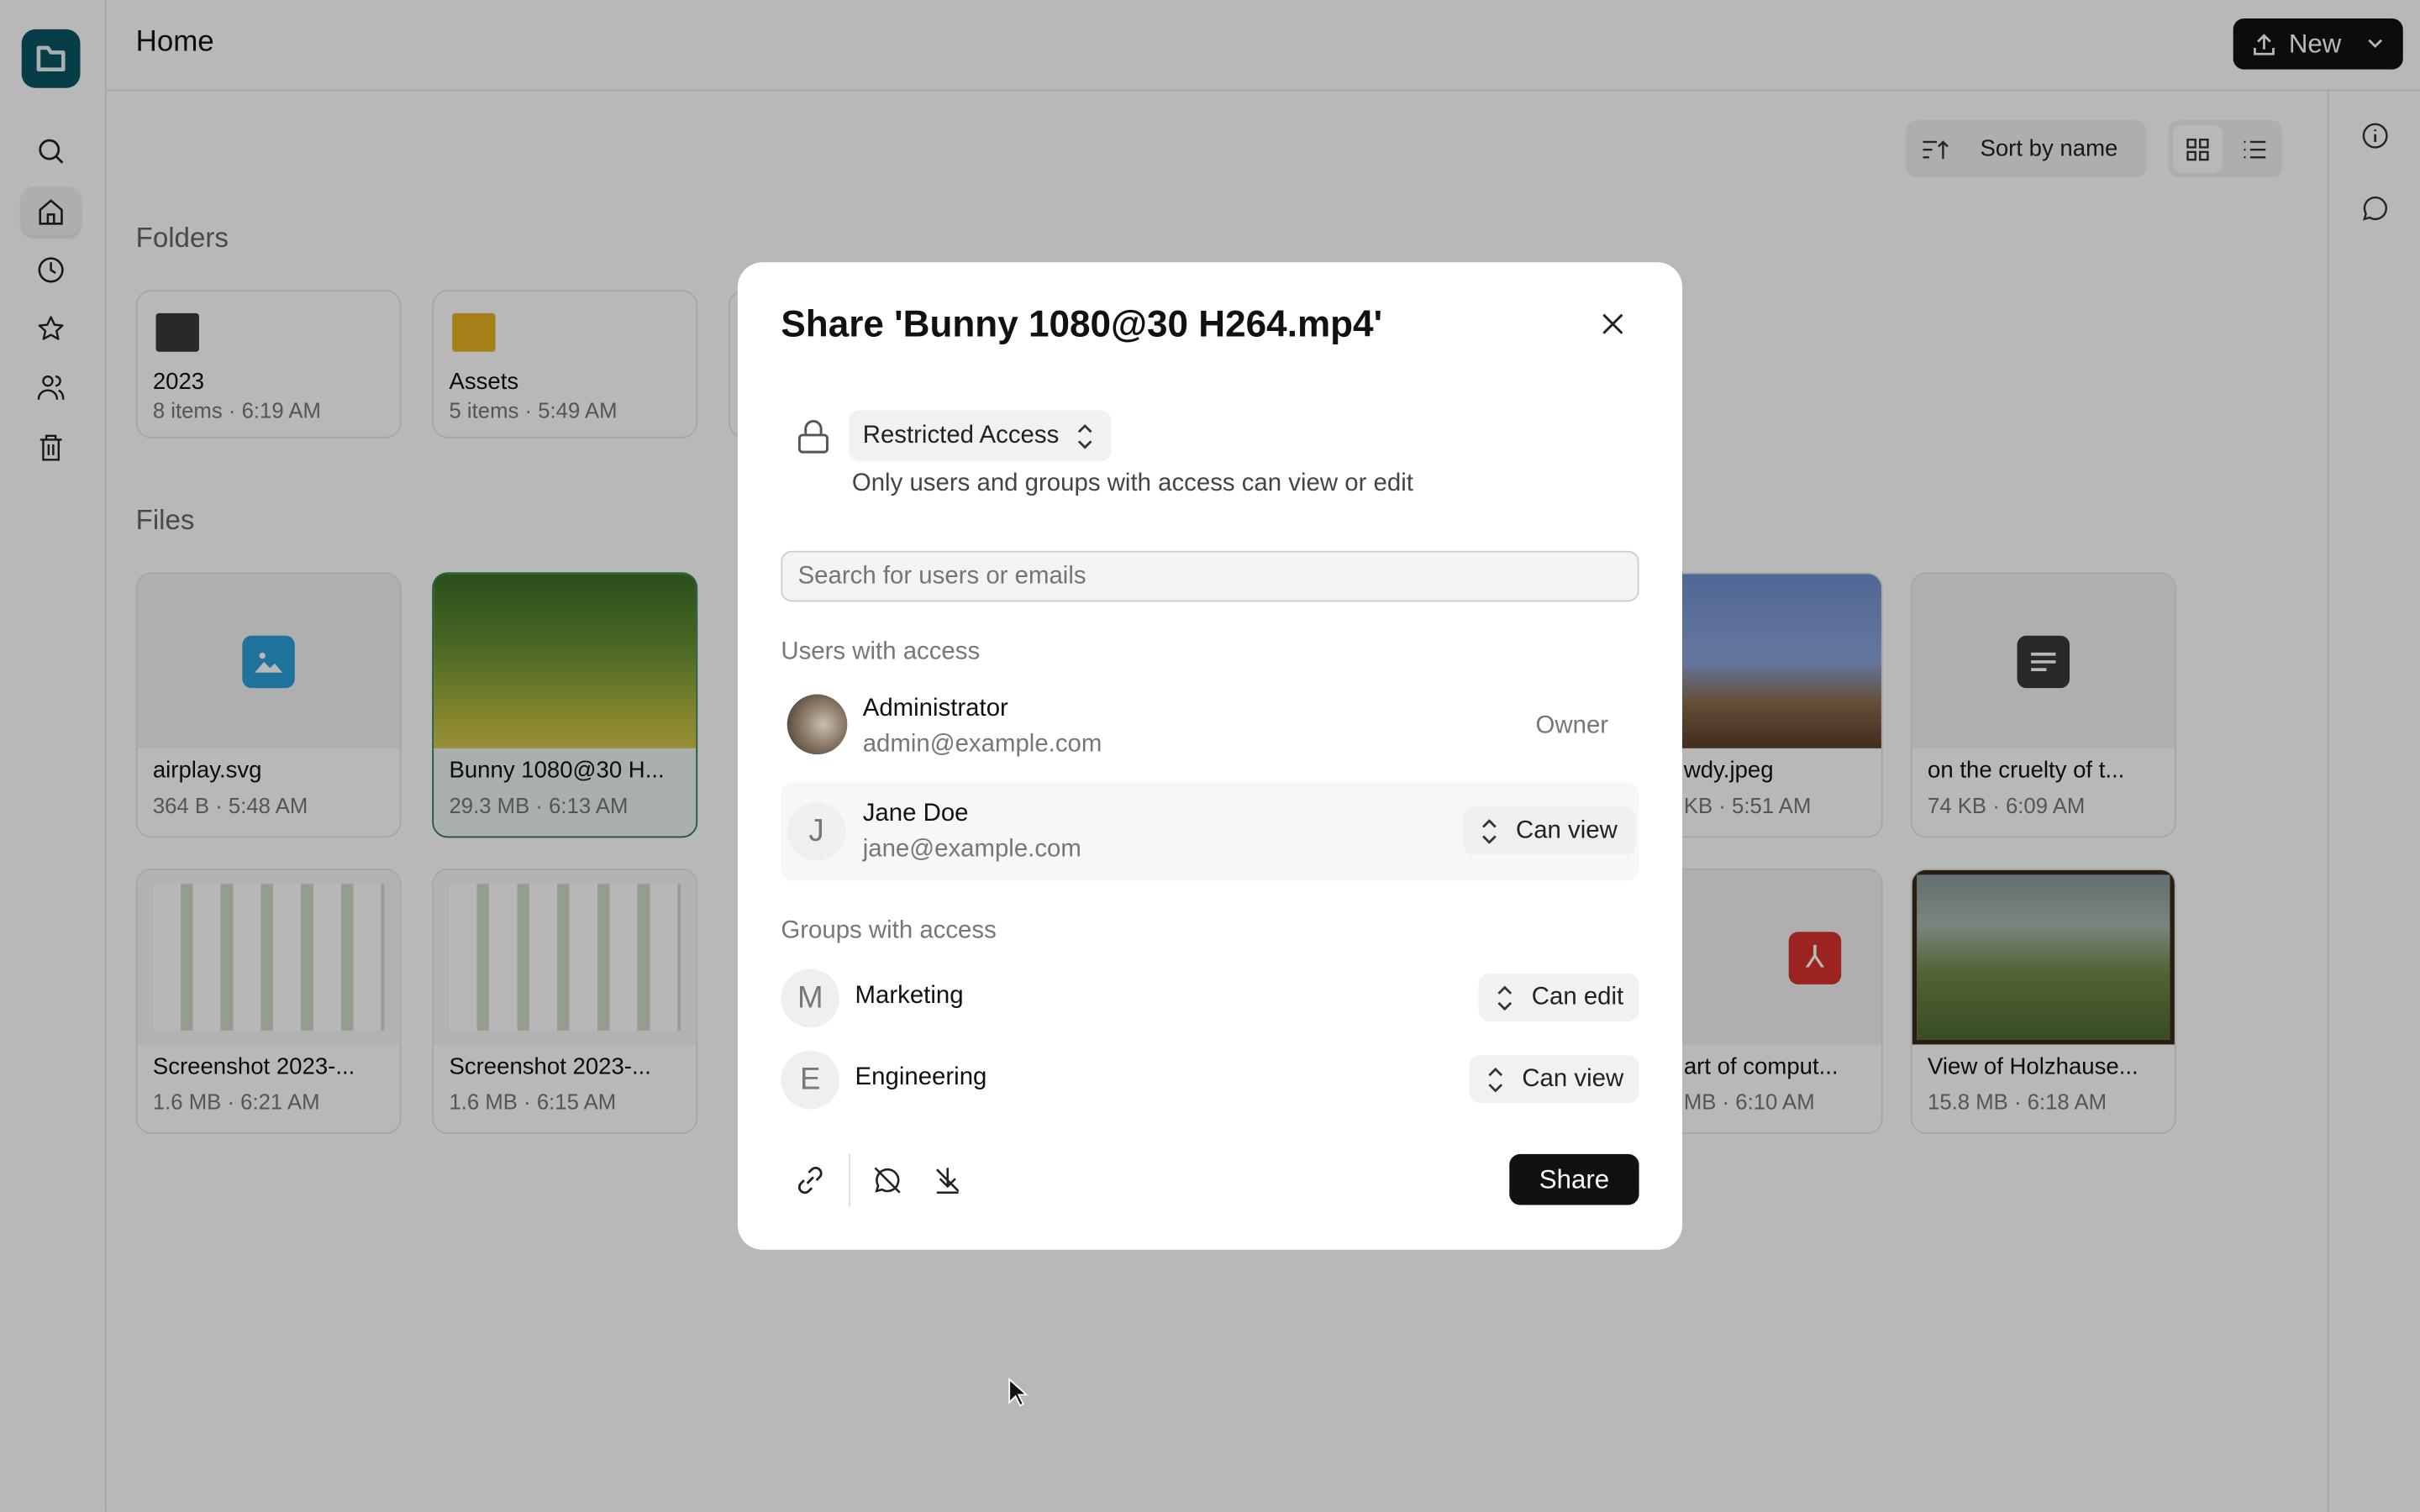 This screenshot has height=1512, width=2420. Describe the element at coordinates (935, 709) in the screenshot. I see `user-name: Administrator` at that location.